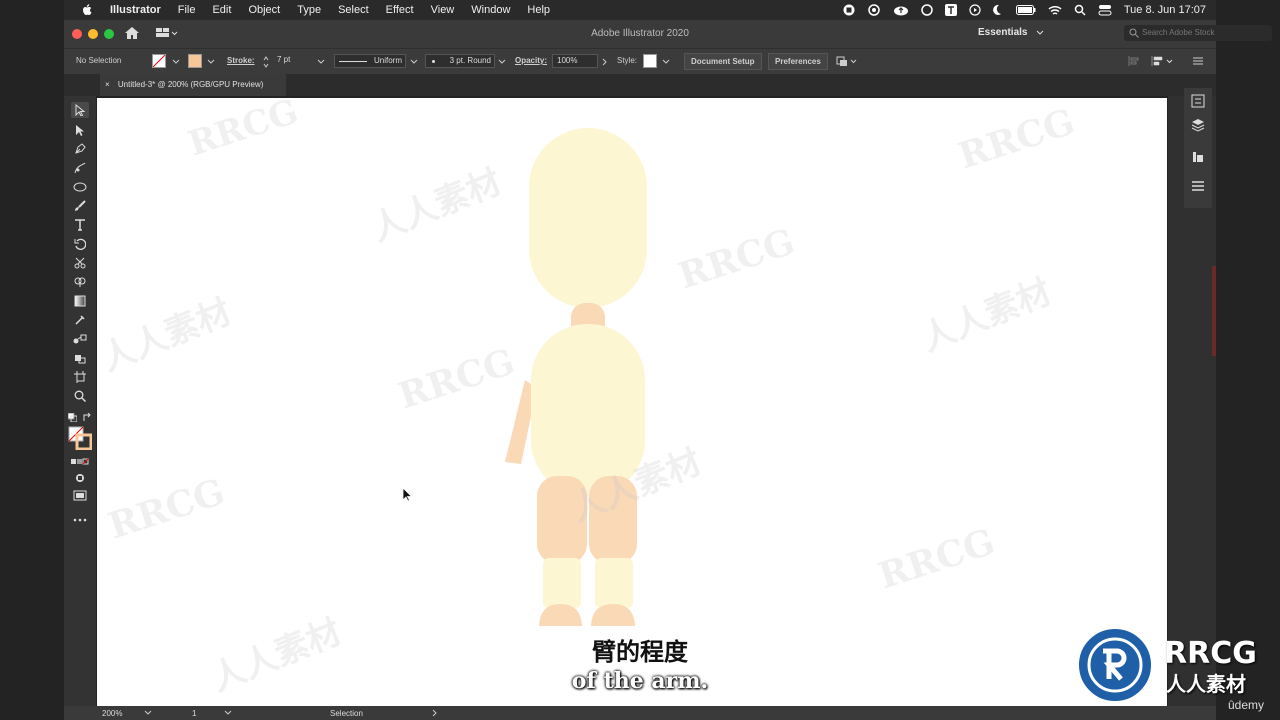 The image size is (1280, 720). What do you see at coordinates (241, 60) in the screenshot?
I see `stroke-label: Stroke:` at bounding box center [241, 60].